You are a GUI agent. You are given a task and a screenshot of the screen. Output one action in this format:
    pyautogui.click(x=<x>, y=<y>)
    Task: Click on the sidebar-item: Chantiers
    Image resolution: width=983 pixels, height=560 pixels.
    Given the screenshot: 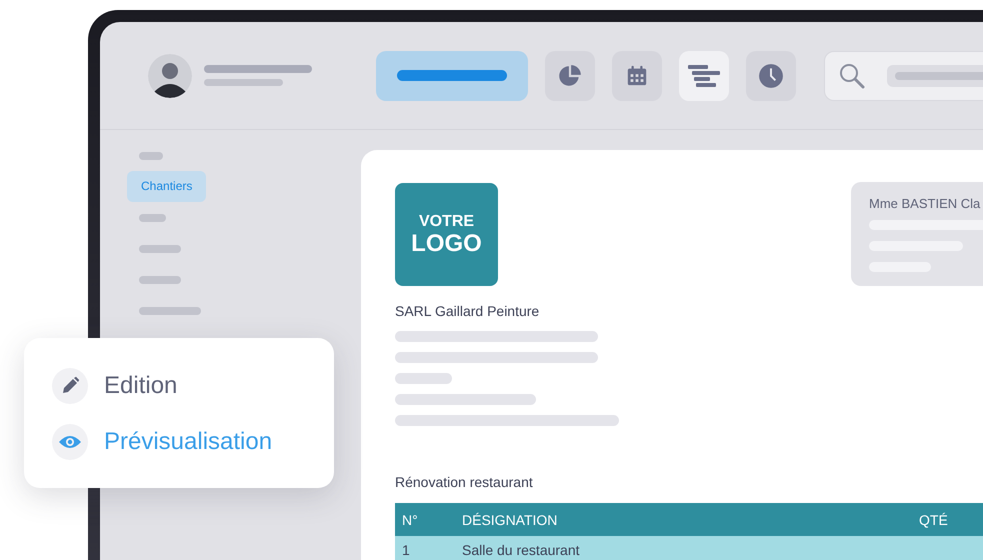 What is the action you would take?
    pyautogui.click(x=166, y=186)
    